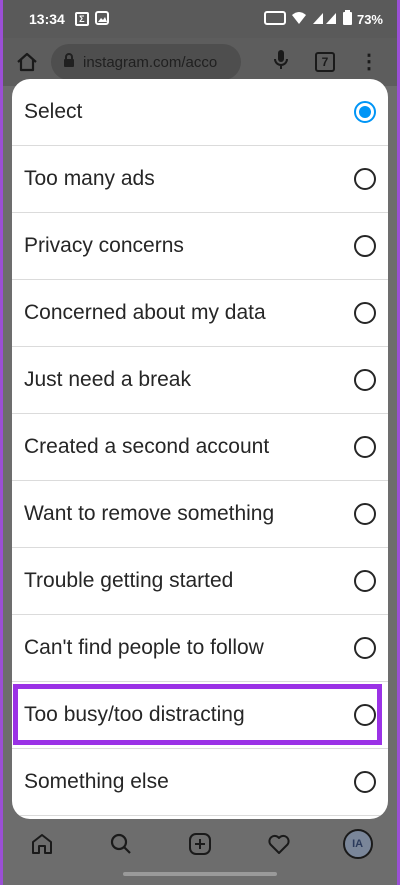 The image size is (400, 885). I want to click on add-post-icon, so click(200, 844).